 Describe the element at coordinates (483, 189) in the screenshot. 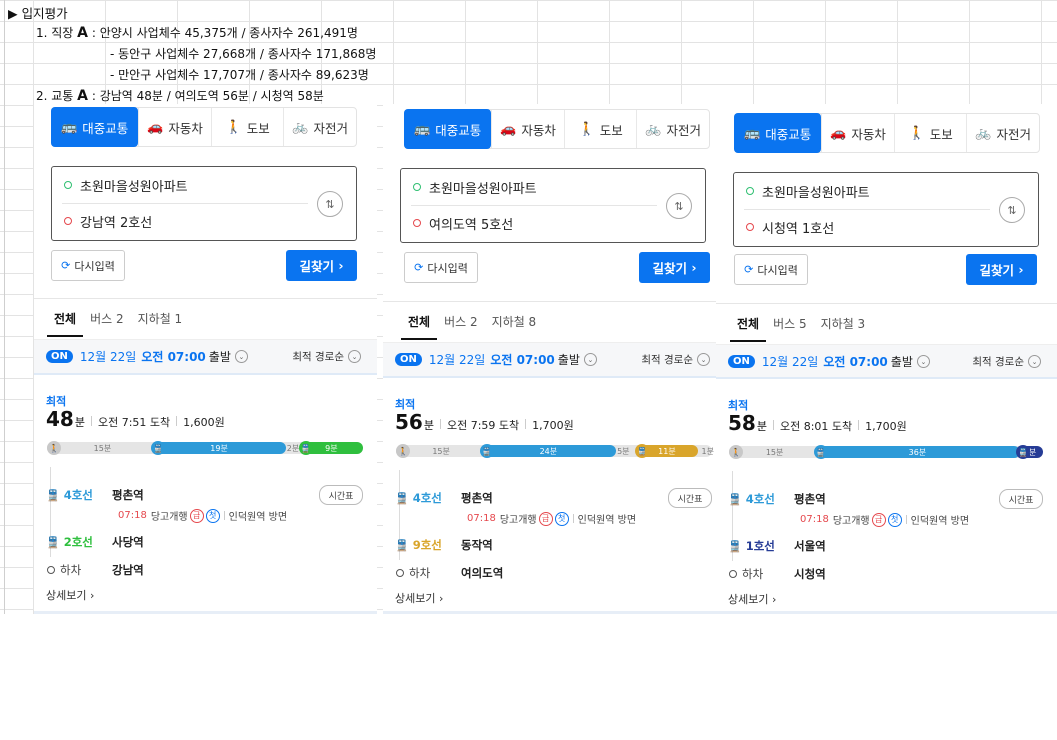

I see `origin-text: 초원마을성원아파트` at that location.